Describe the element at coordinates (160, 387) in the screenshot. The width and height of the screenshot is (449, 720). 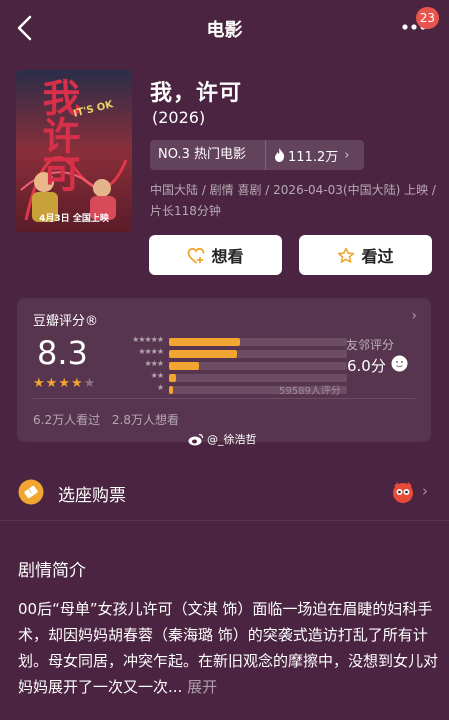
I see `distribution-stars: ★` at that location.